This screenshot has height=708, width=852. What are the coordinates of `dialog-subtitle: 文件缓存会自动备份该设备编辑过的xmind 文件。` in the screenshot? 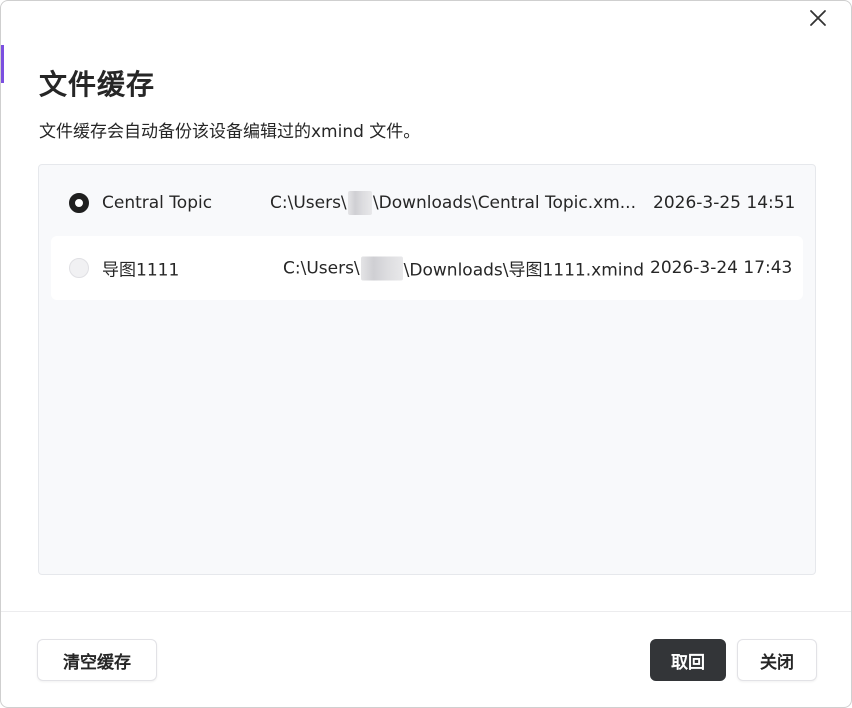 It's located at (230, 132).